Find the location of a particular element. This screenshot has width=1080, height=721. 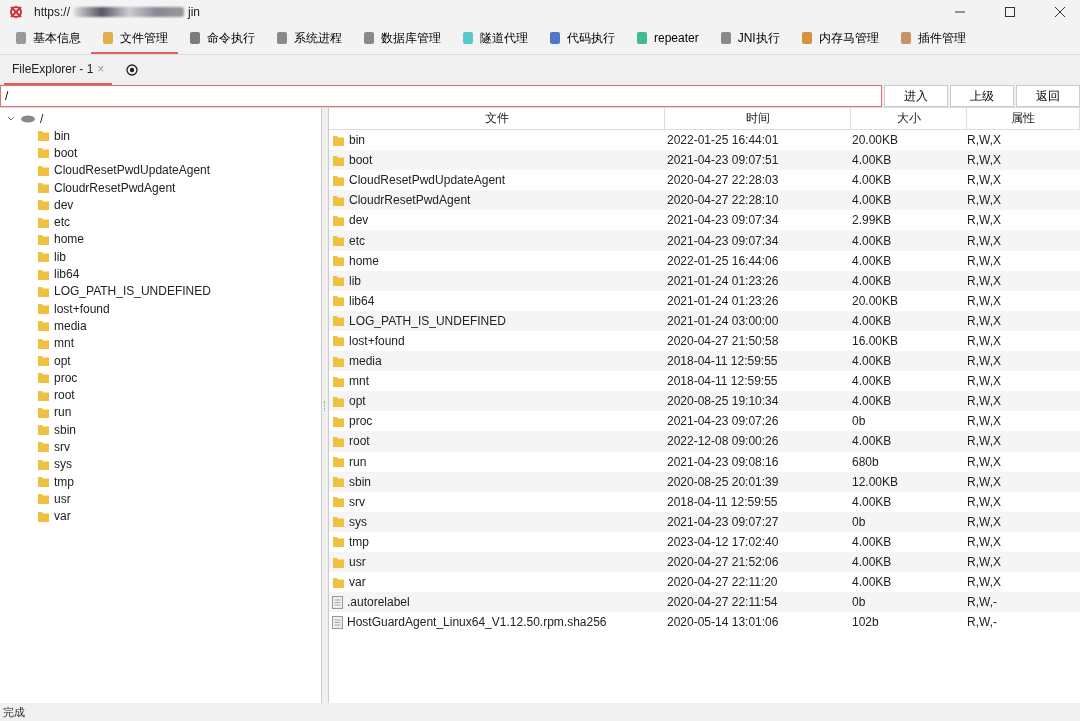

toolbar-tab: repeater is located at coordinates (667, 39).